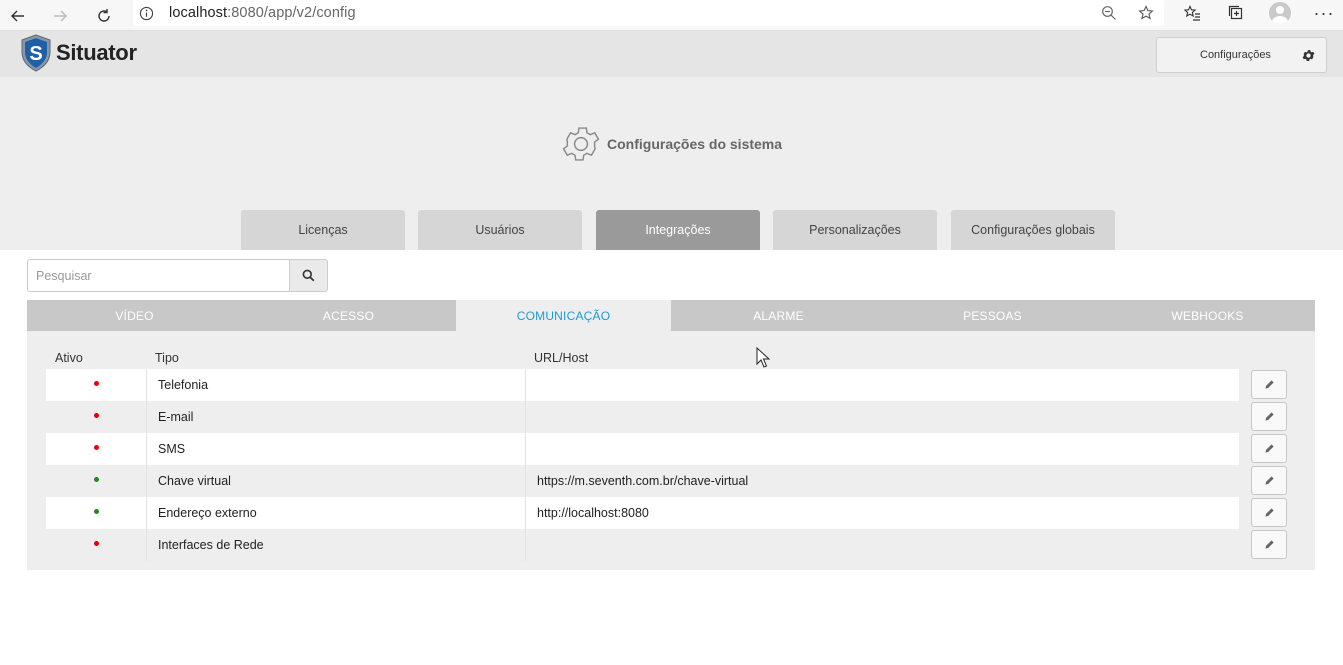 This screenshot has width=1343, height=665. I want to click on zoom-icon, so click(1108, 13).